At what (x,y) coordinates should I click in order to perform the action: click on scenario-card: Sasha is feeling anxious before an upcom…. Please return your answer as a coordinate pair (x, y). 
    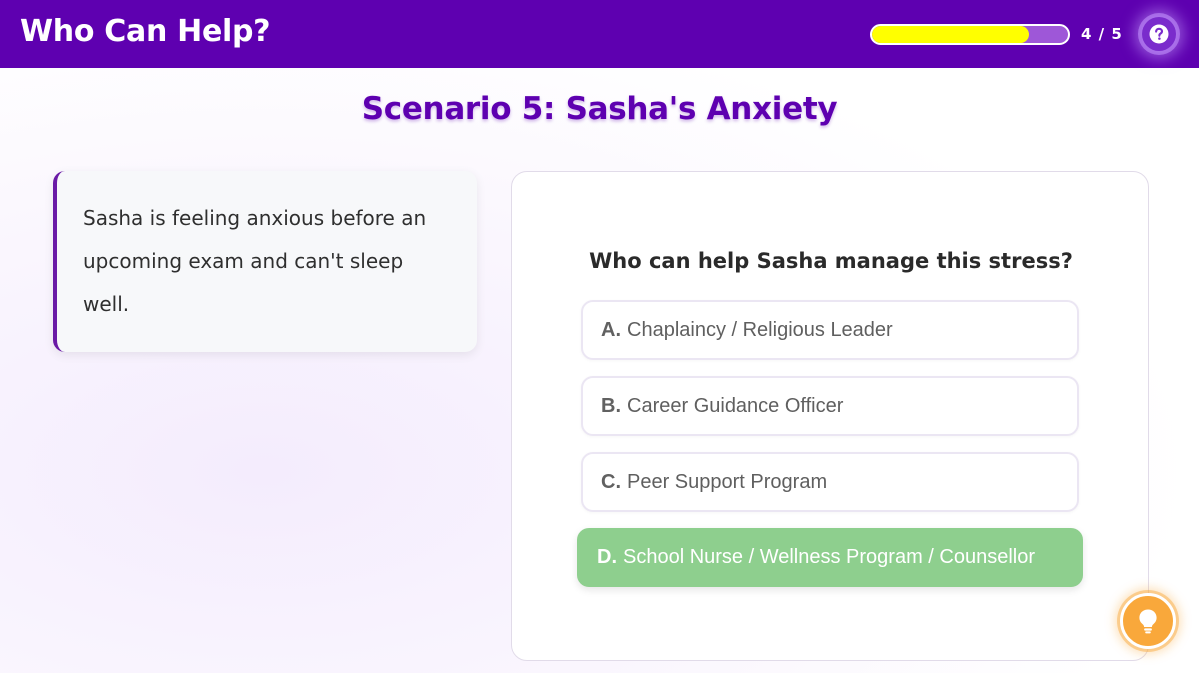
    Looking at the image, I should click on (265, 261).